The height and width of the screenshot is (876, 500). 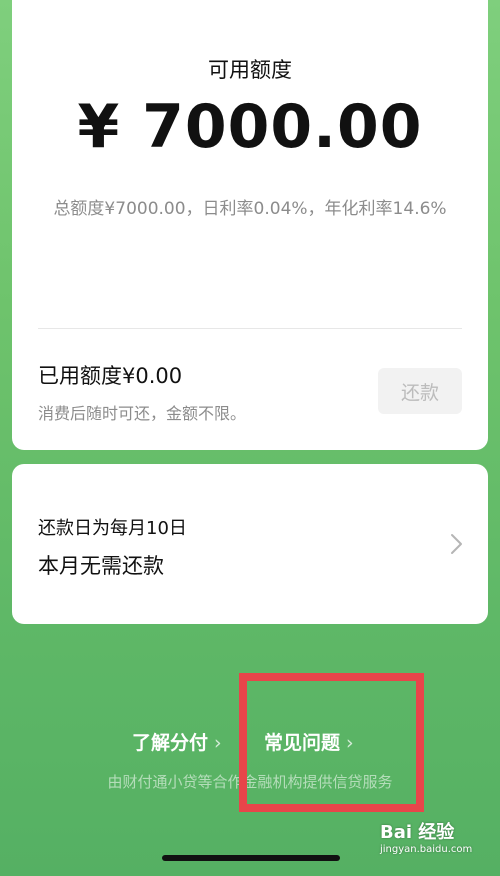 I want to click on repayment-date-text: 还款日为每月10日, so click(x=112, y=528).